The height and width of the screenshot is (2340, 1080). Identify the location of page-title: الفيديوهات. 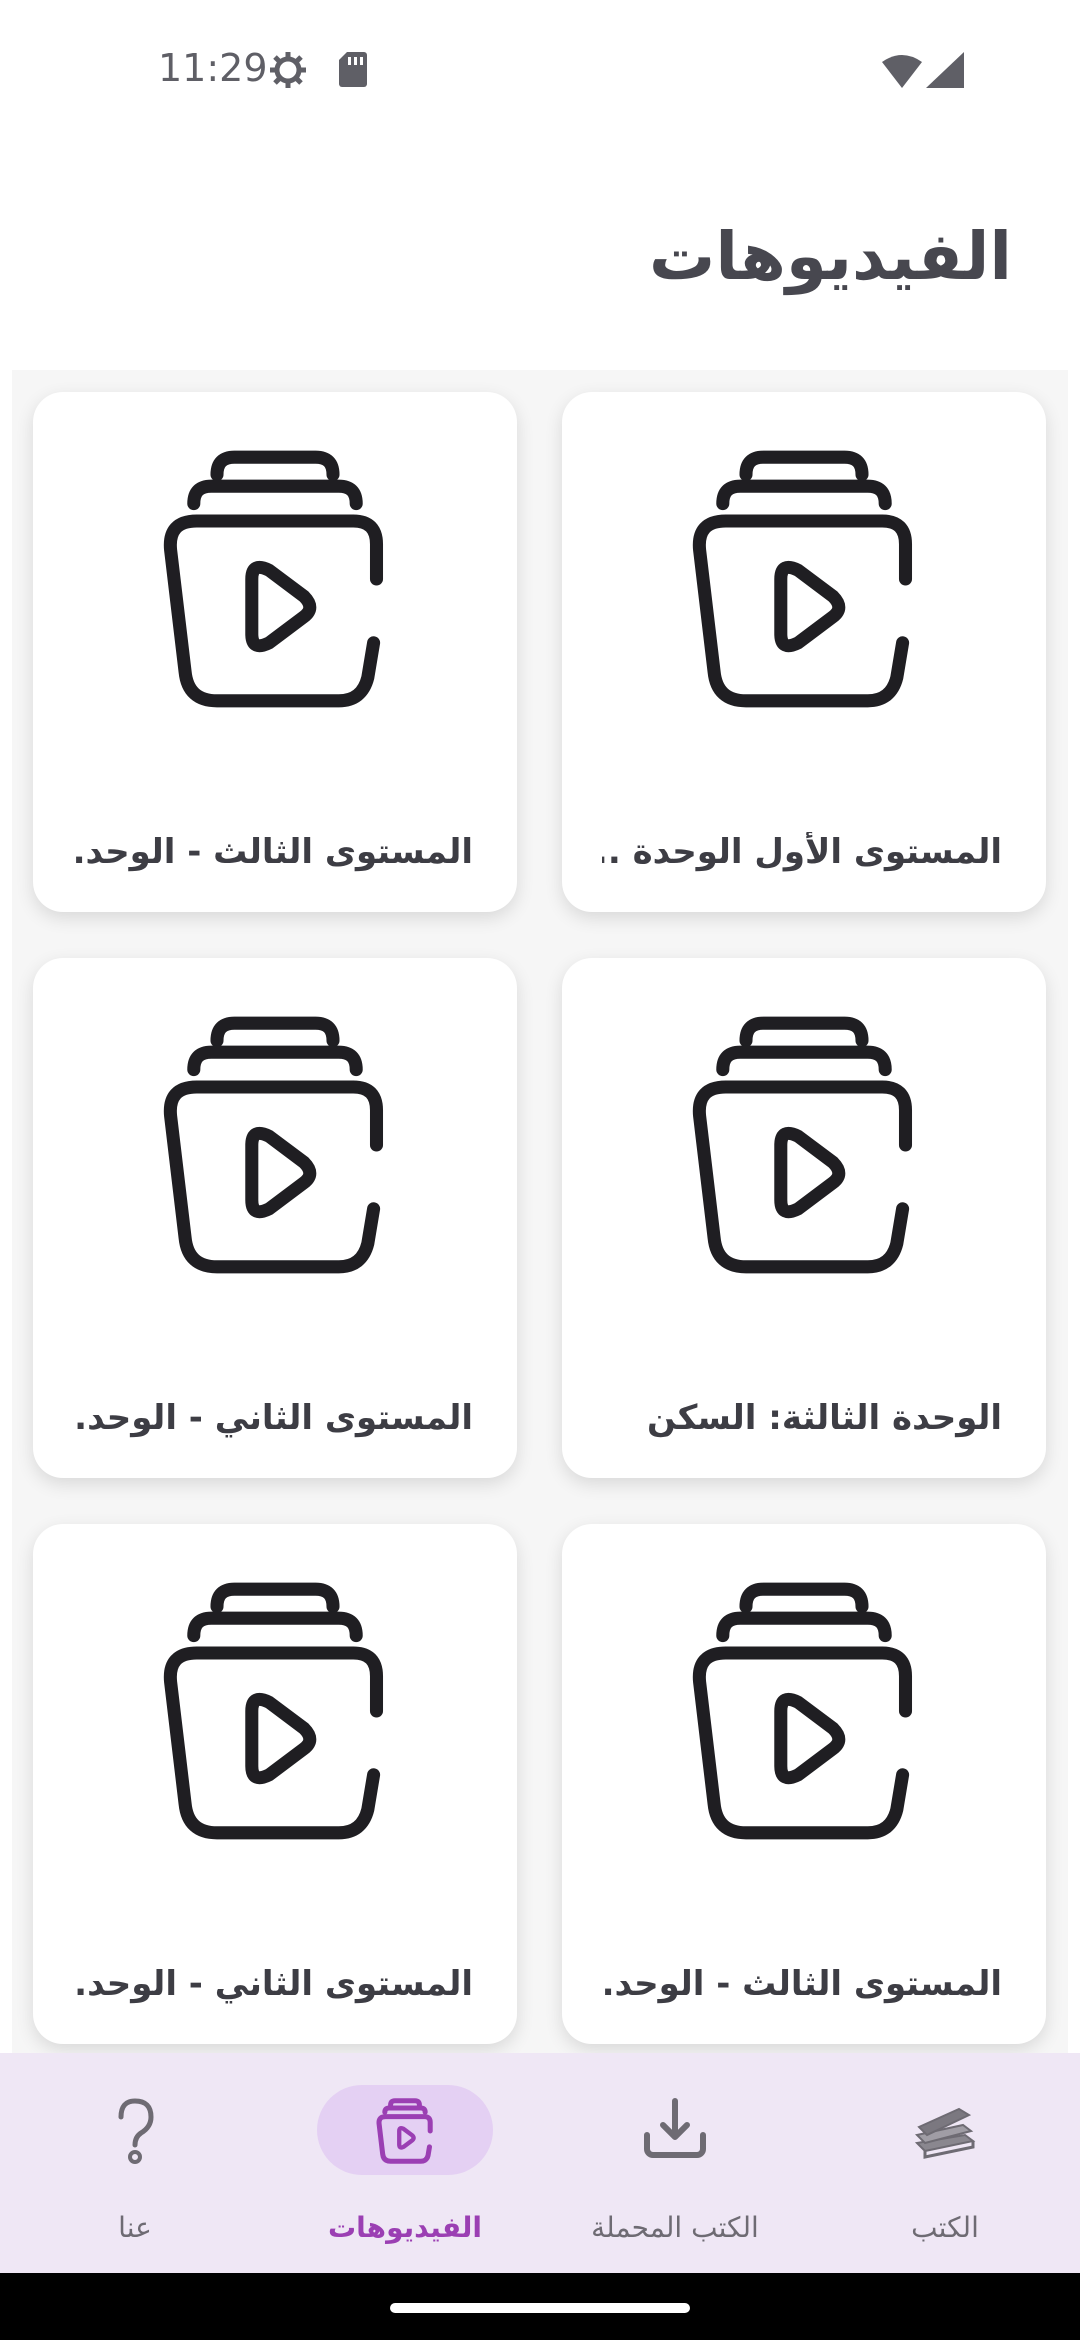
(830, 256).